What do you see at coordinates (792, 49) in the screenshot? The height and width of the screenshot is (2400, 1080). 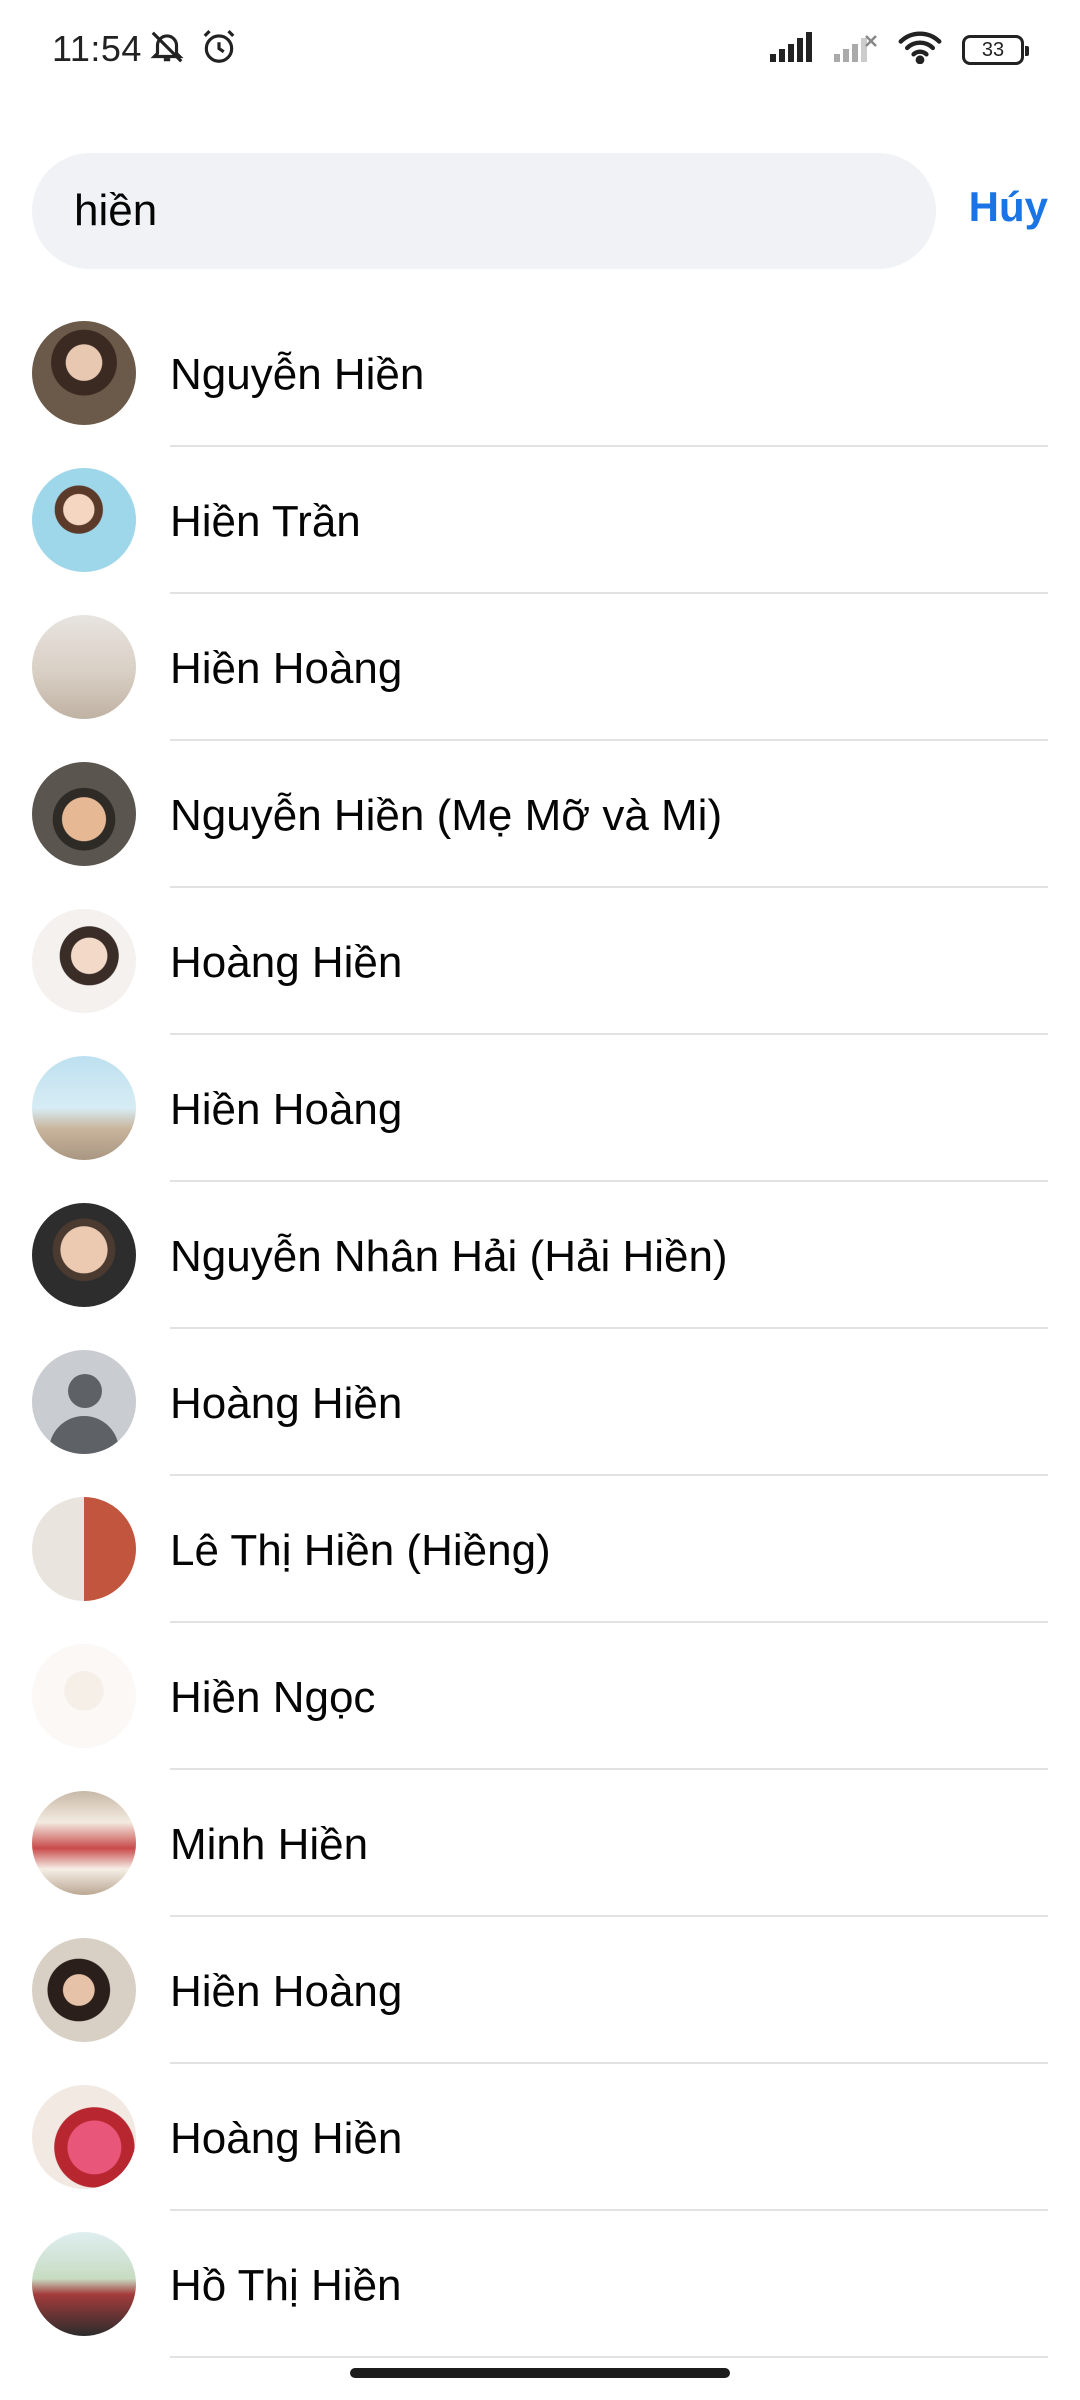 I see `signal-icon` at bounding box center [792, 49].